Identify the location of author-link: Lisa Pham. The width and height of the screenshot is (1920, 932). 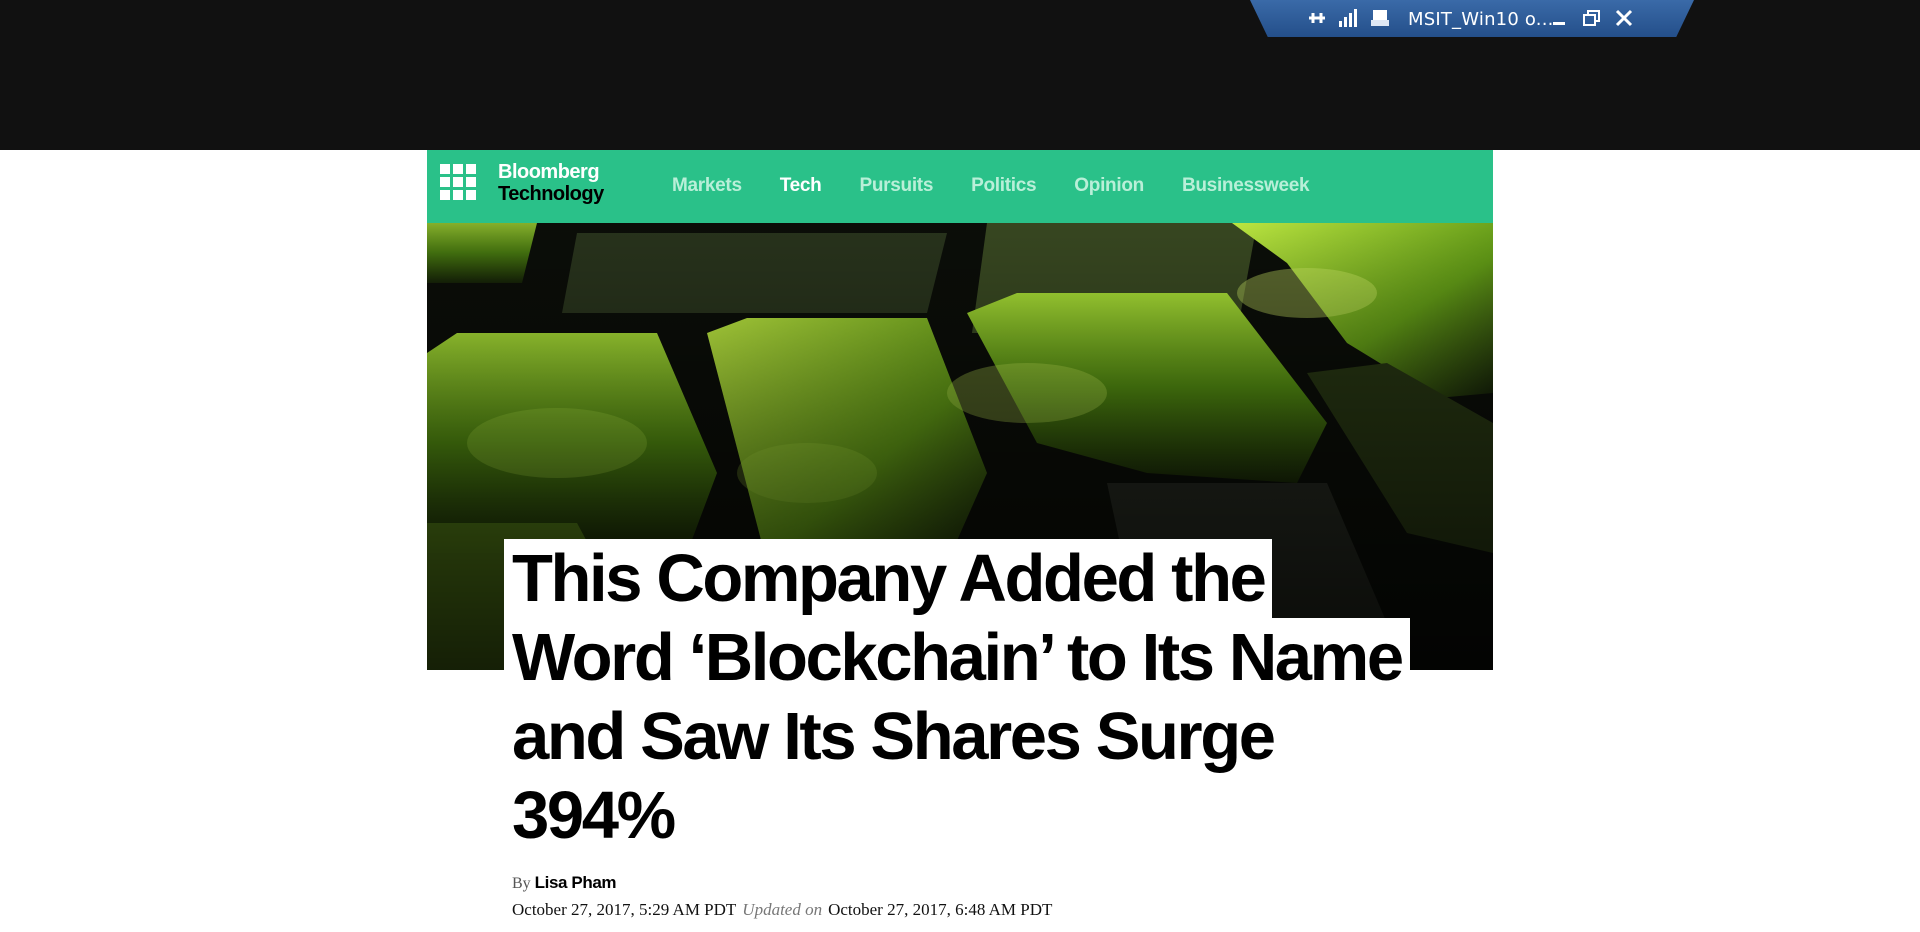
(576, 882).